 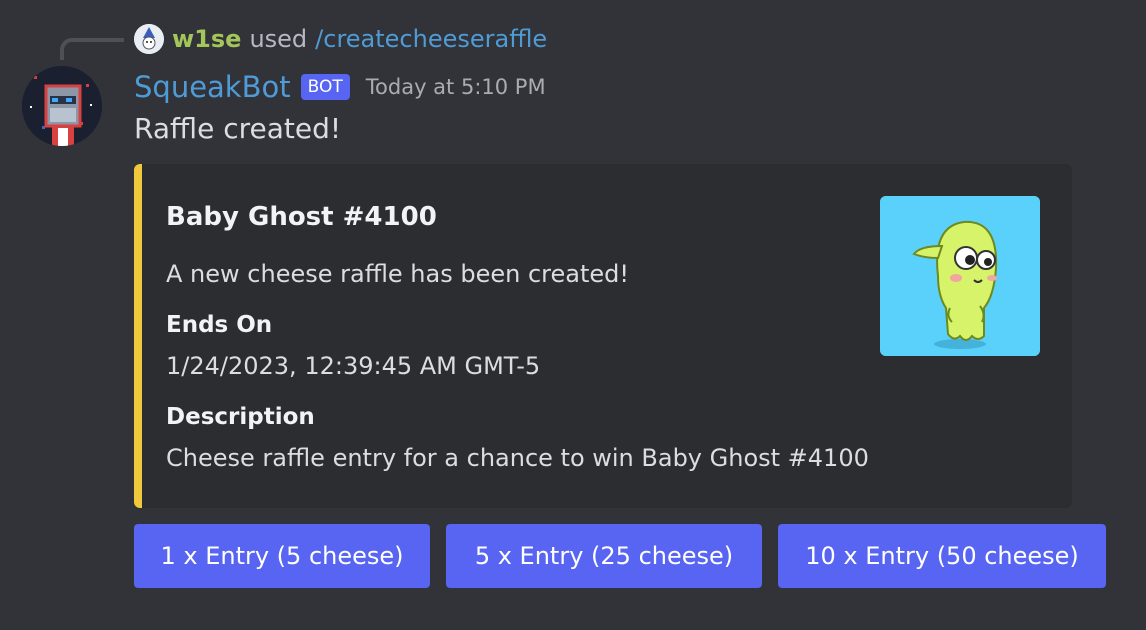 I want to click on reply-command: /createcheeseraffle, so click(x=431, y=39).